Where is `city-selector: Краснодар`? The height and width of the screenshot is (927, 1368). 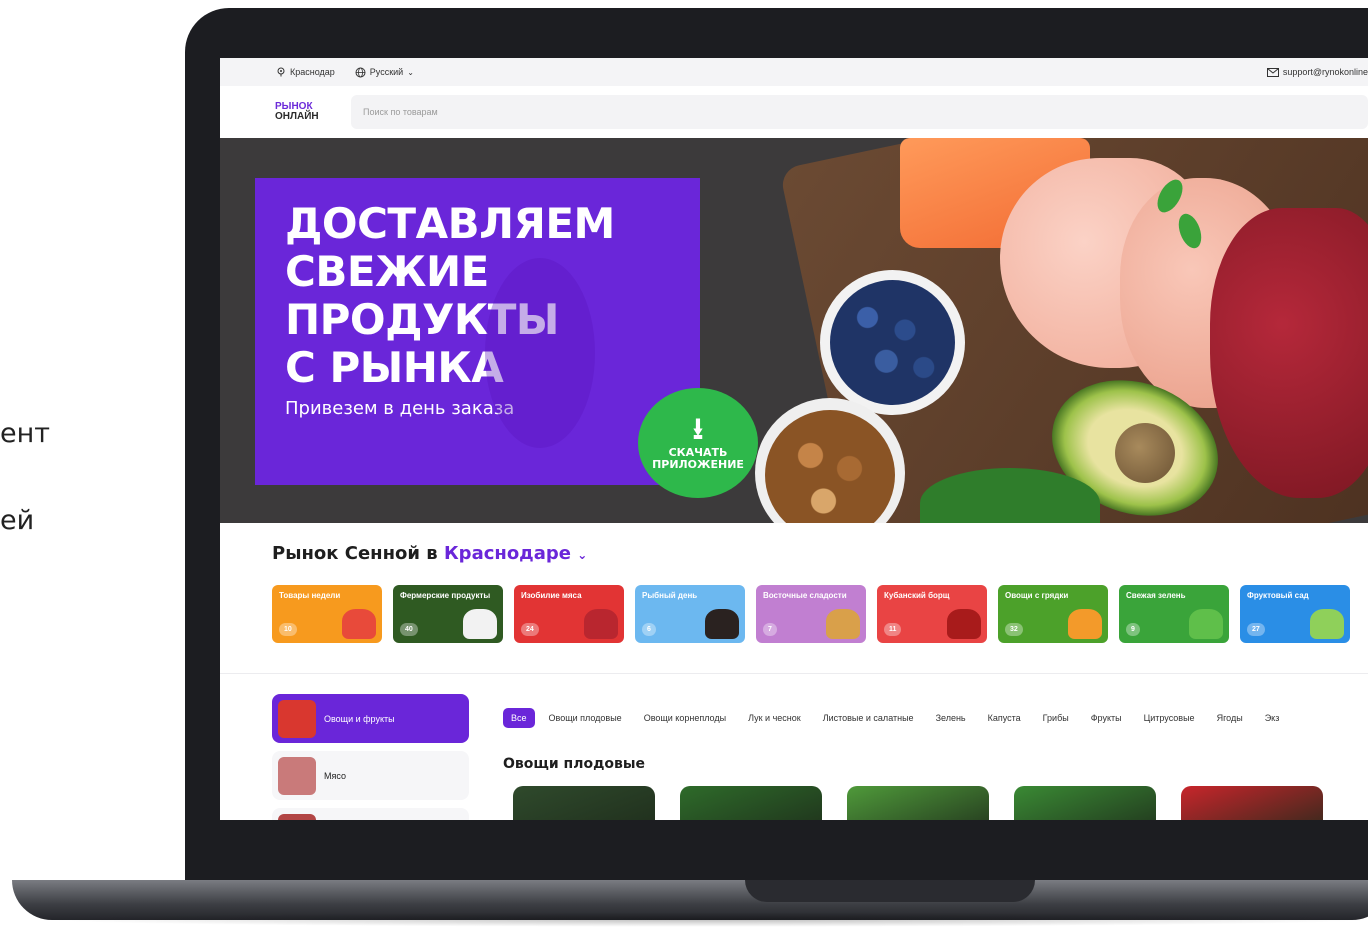 city-selector: Краснодар is located at coordinates (305, 72).